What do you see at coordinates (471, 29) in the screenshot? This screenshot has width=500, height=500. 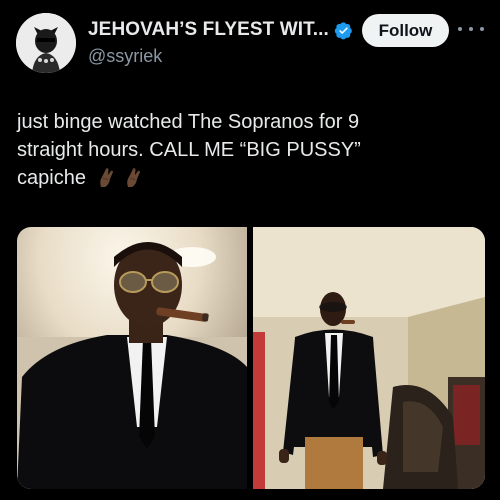 I see `more-options-icon` at bounding box center [471, 29].